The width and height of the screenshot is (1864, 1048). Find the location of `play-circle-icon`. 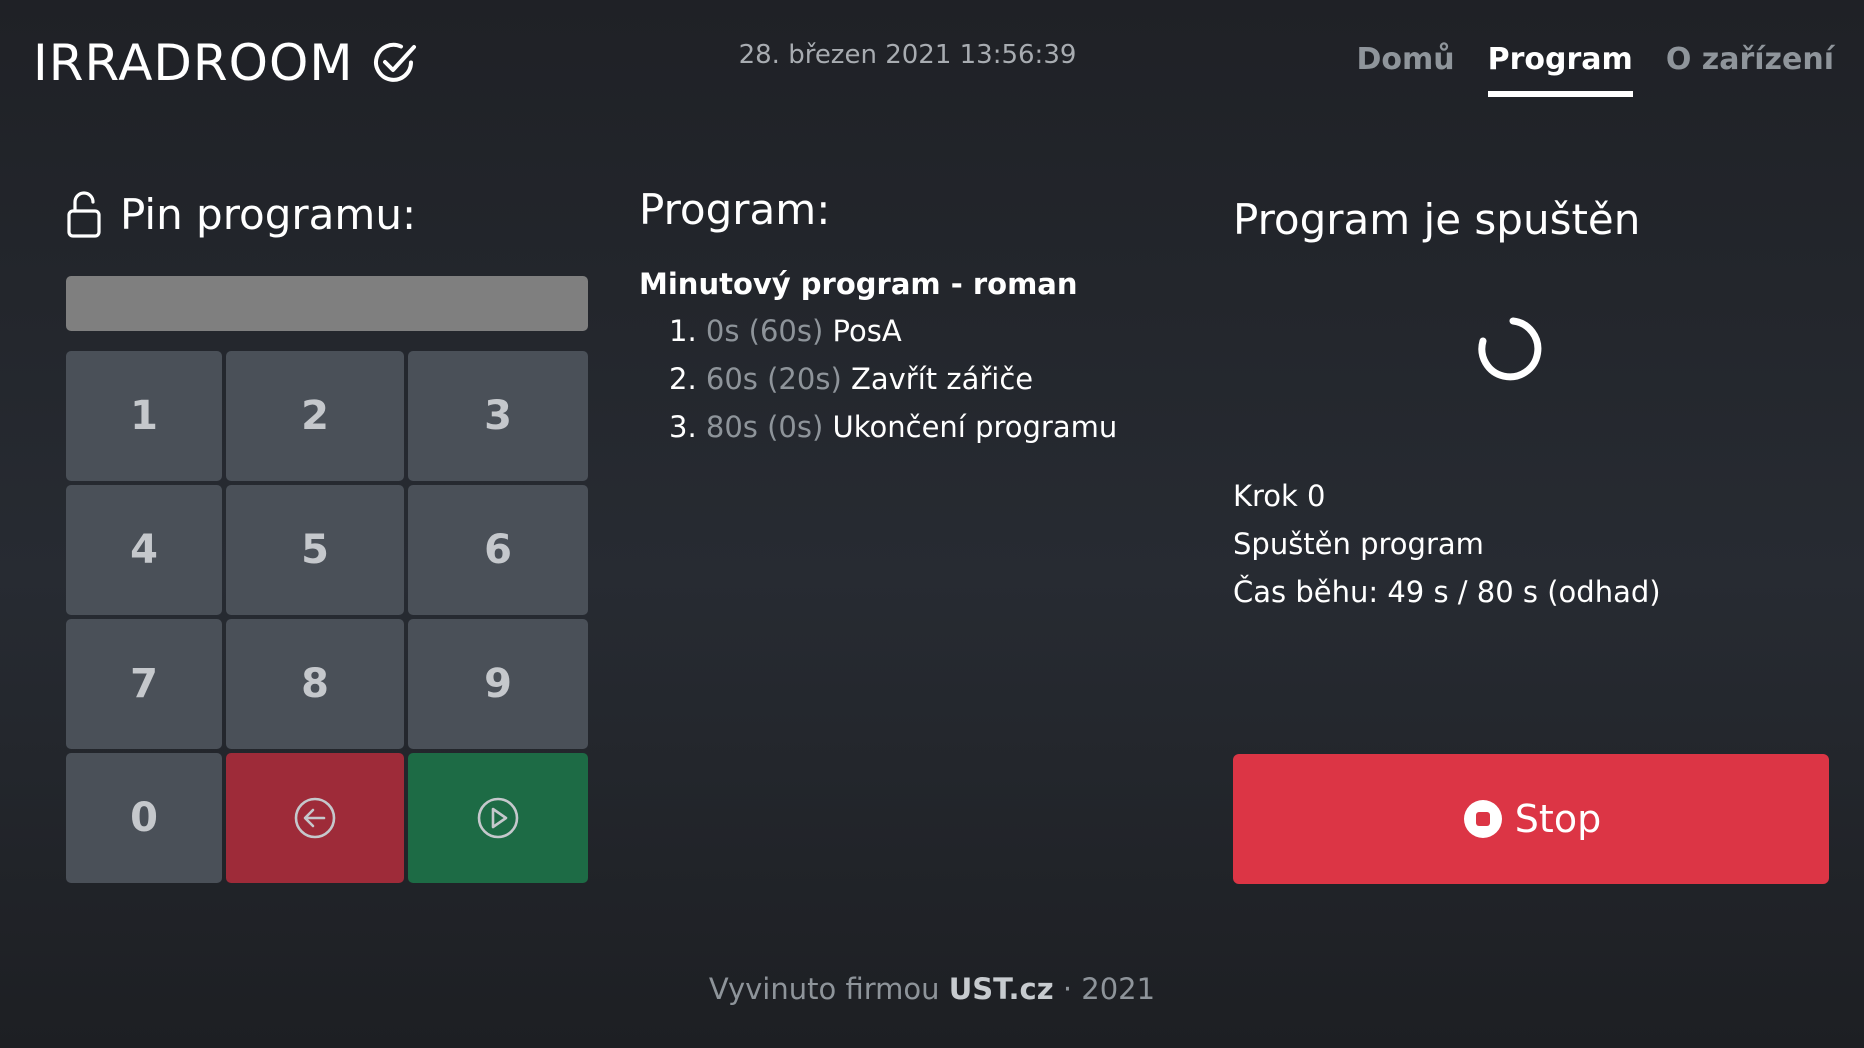

play-circle-icon is located at coordinates (498, 818).